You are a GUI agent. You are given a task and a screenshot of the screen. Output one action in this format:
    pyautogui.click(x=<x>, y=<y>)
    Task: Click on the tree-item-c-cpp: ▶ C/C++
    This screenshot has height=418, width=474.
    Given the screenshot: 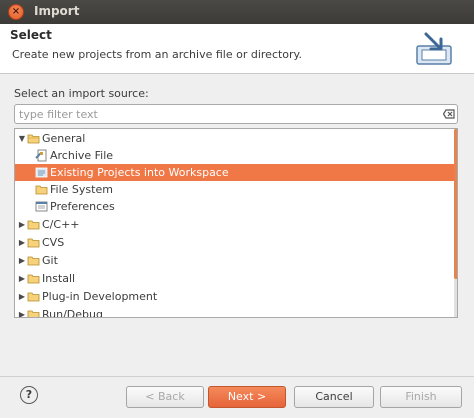 What is the action you would take?
    pyautogui.click(x=234, y=224)
    